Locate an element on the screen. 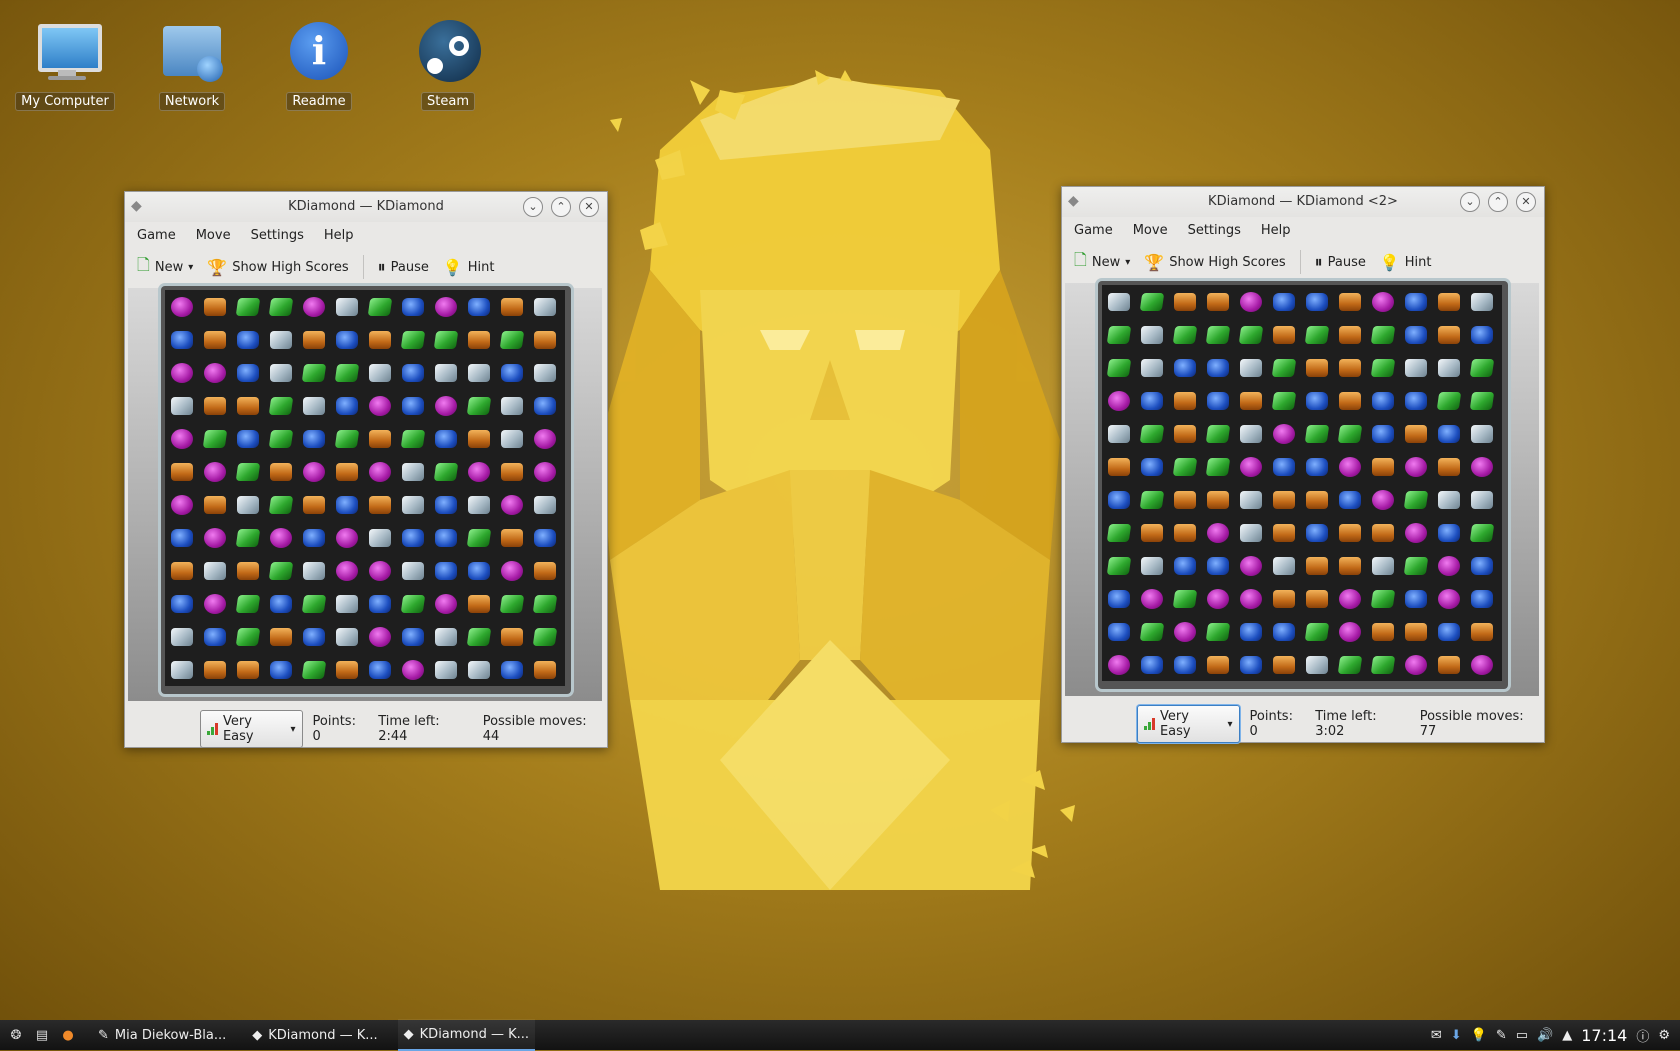  settings-gear-icon: ⚙ is located at coordinates (1664, 1035).